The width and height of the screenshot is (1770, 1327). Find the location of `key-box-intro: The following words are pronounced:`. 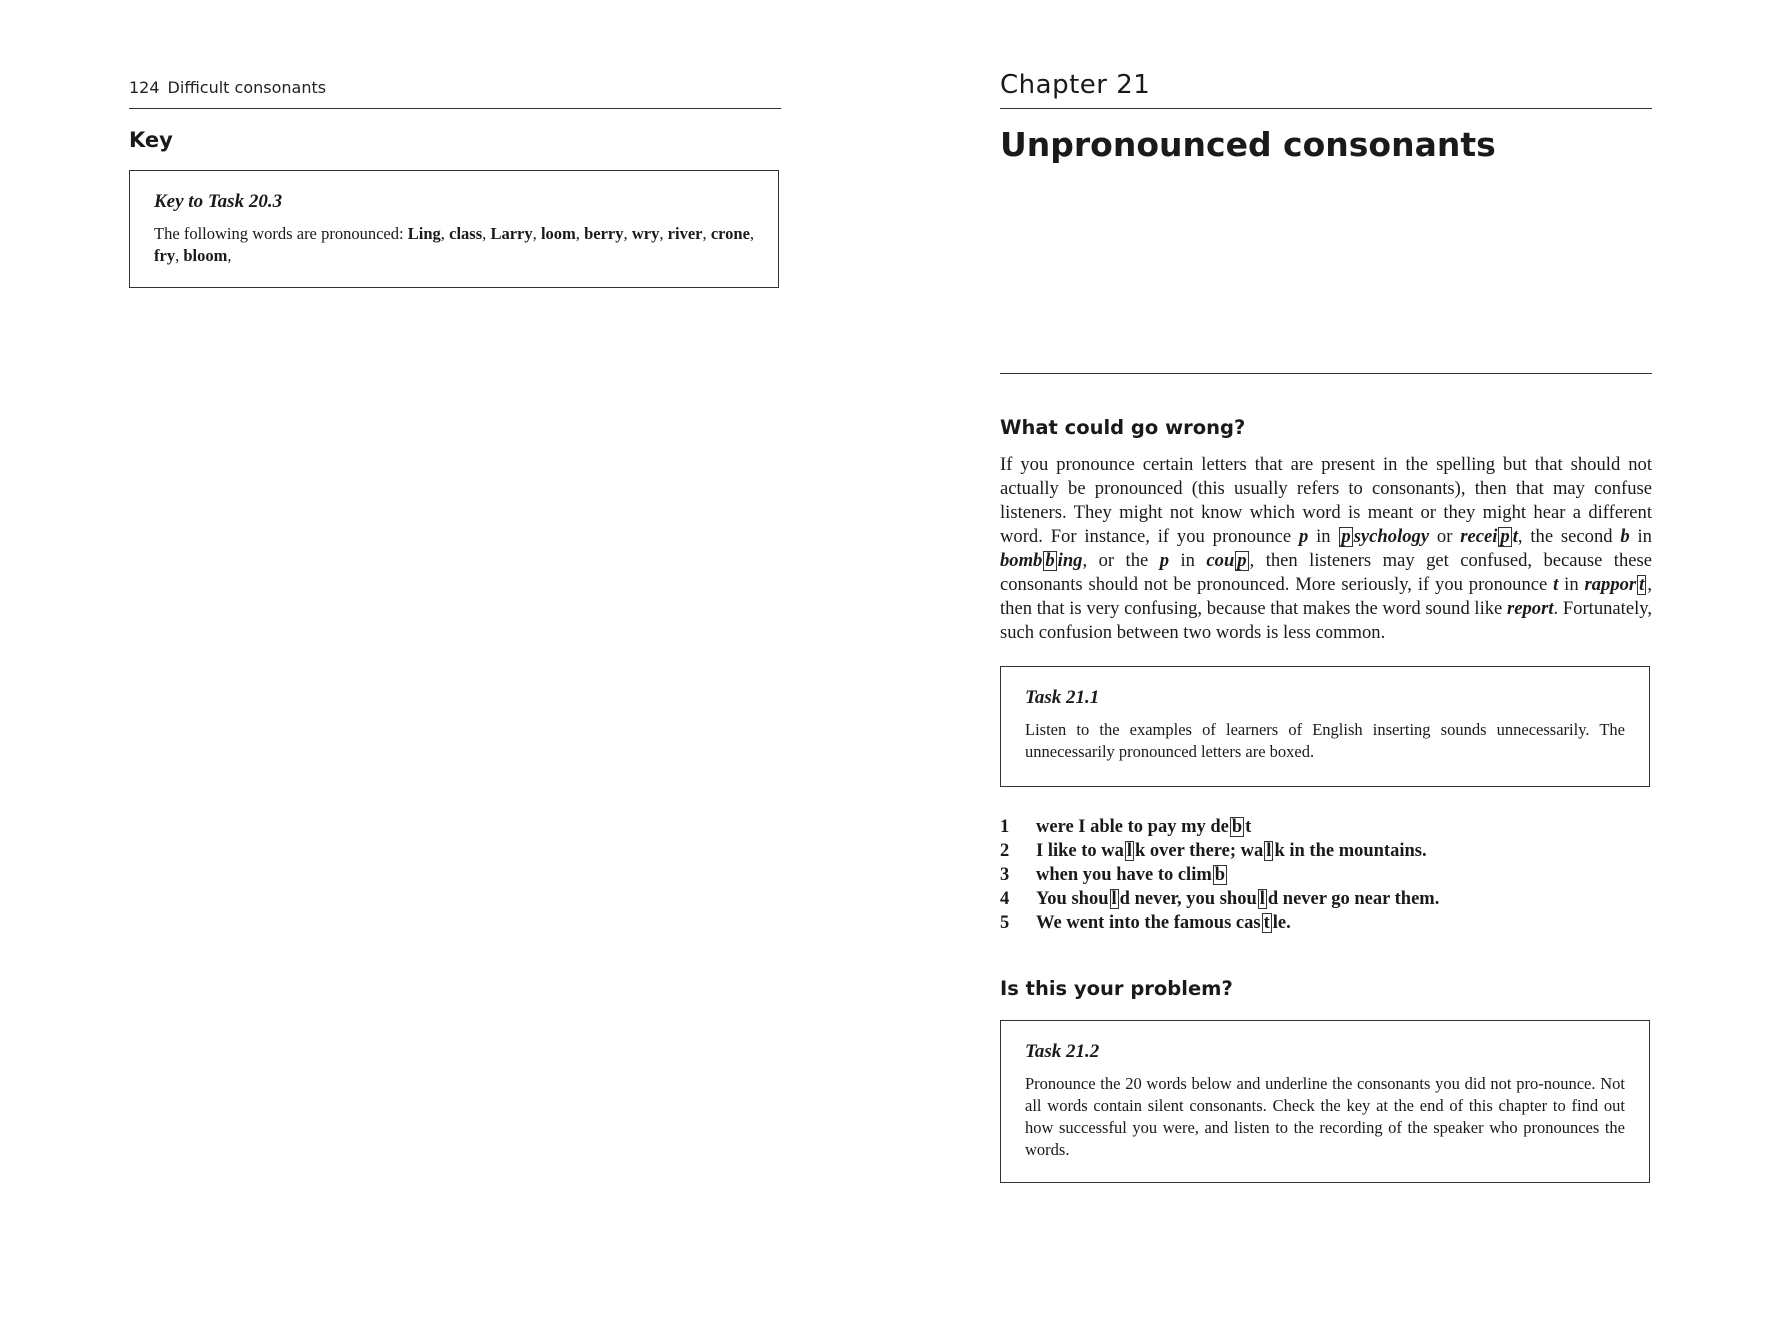

key-box-intro: The following words are pronounced: is located at coordinates (281, 233).